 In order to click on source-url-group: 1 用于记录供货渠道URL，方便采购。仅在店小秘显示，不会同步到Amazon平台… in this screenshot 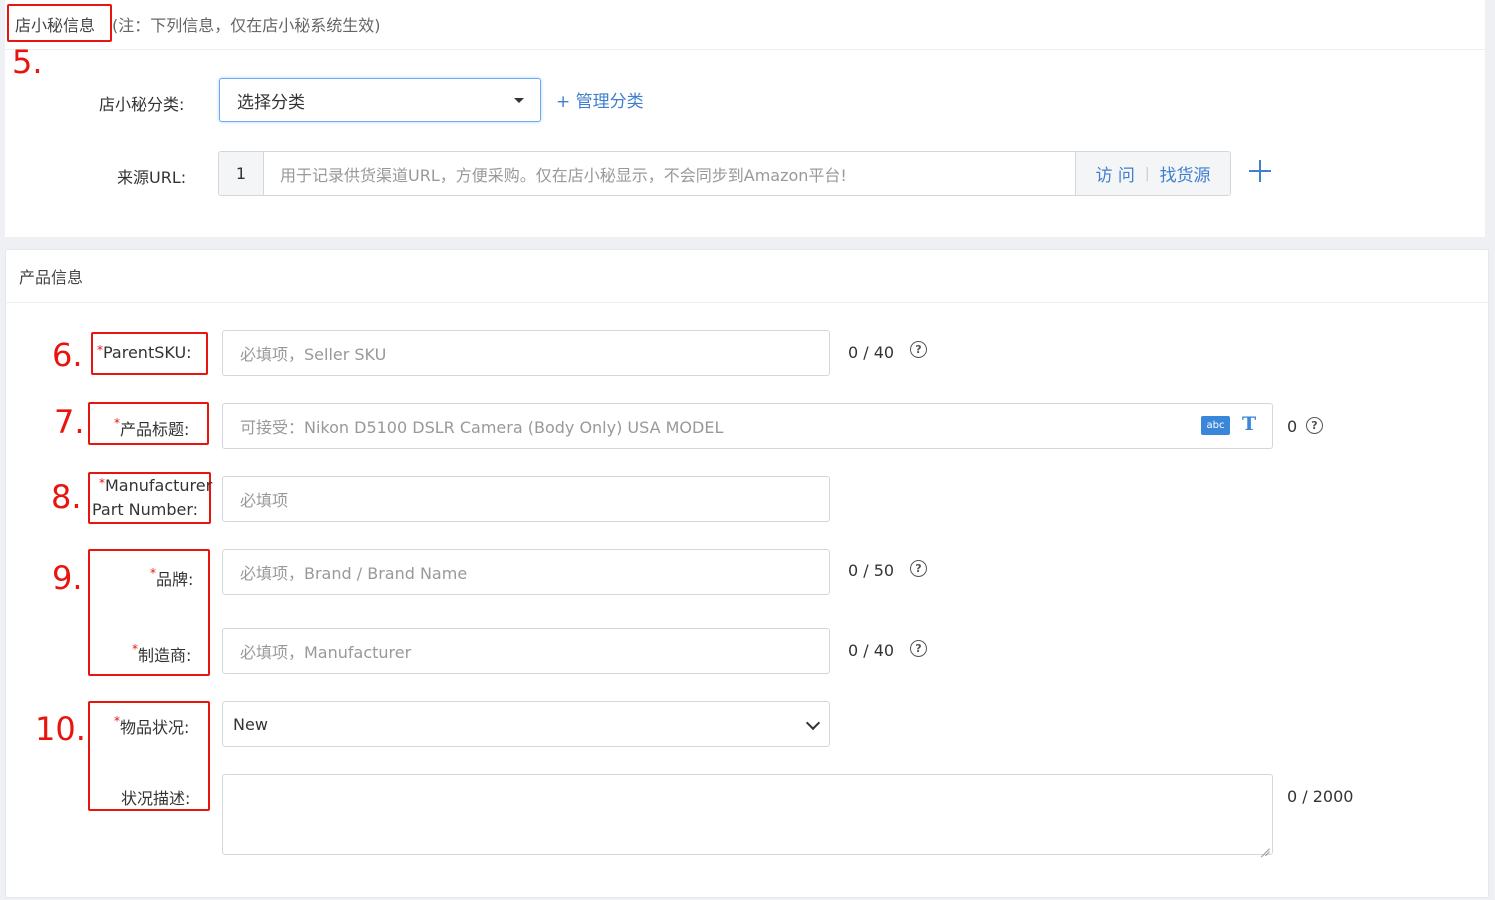, I will do `click(724, 173)`.